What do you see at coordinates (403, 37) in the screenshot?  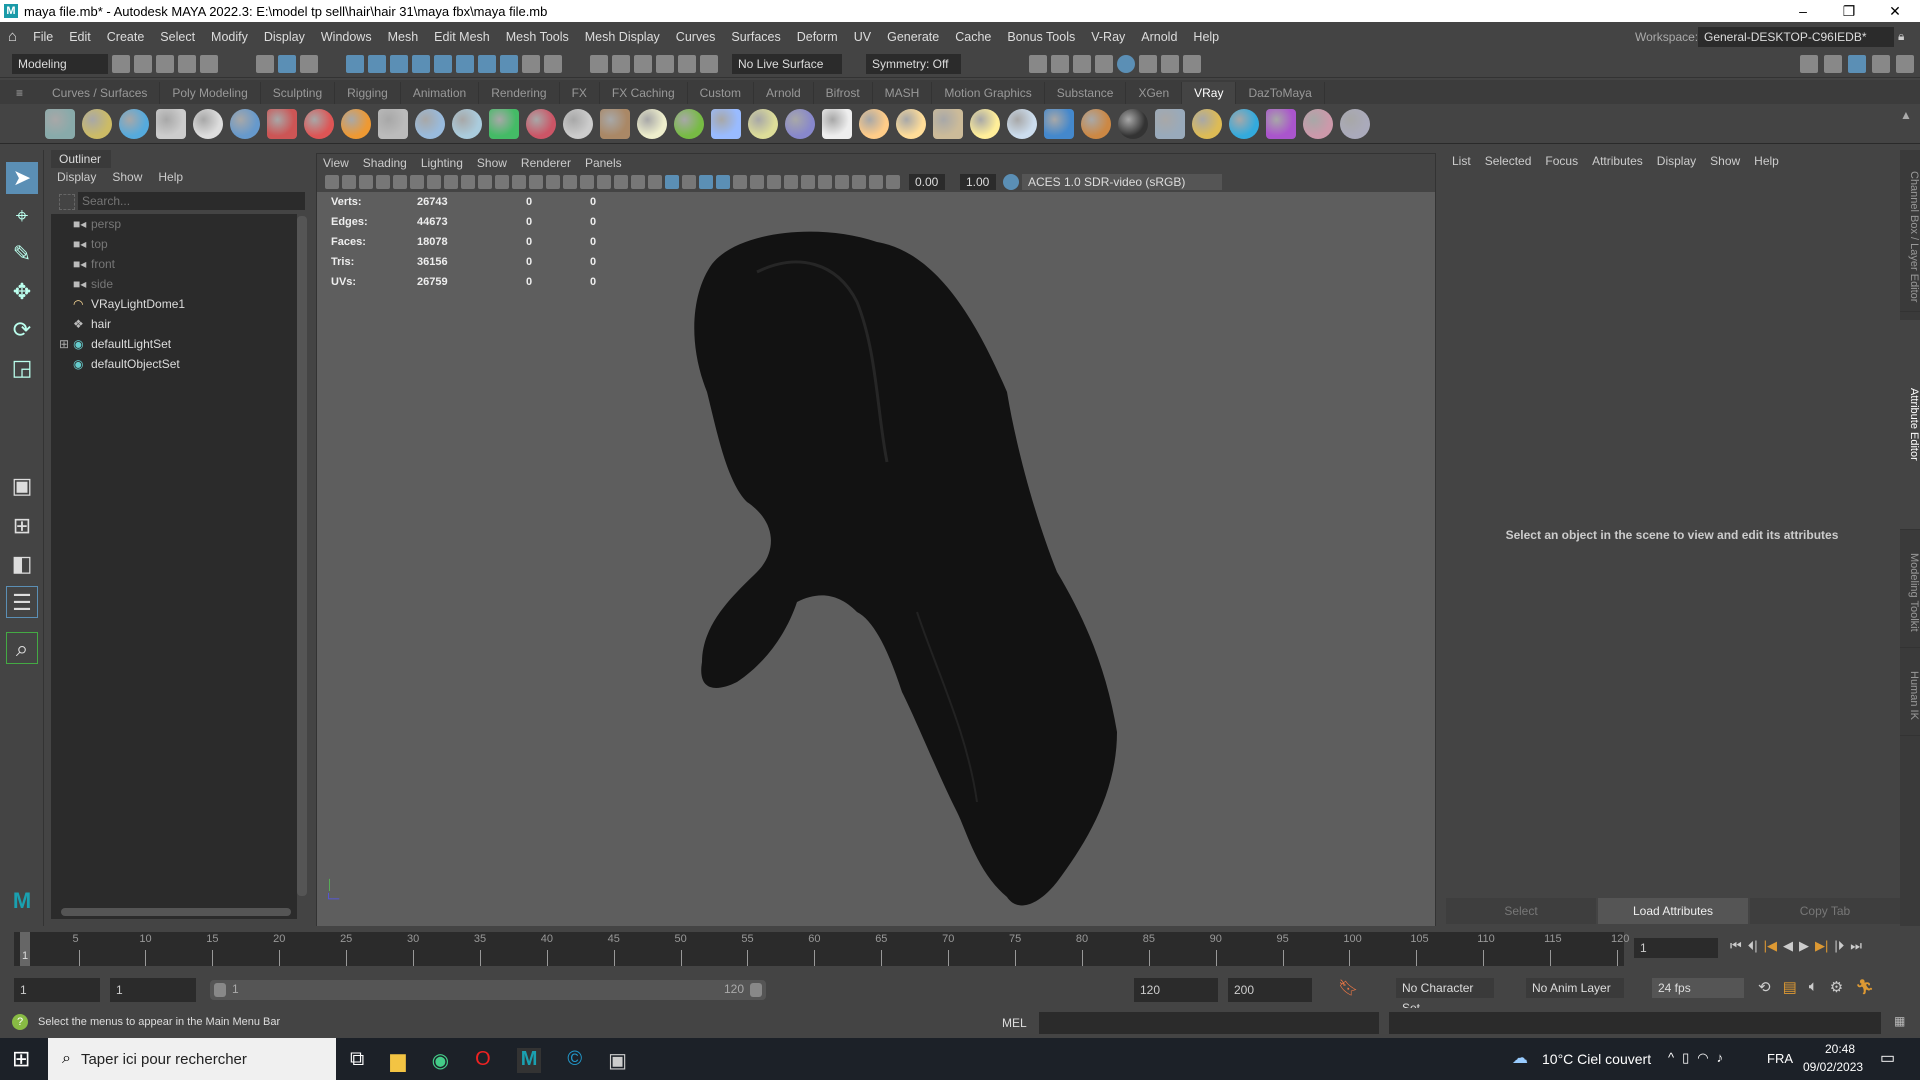 I see `menu-mesh: Mesh` at bounding box center [403, 37].